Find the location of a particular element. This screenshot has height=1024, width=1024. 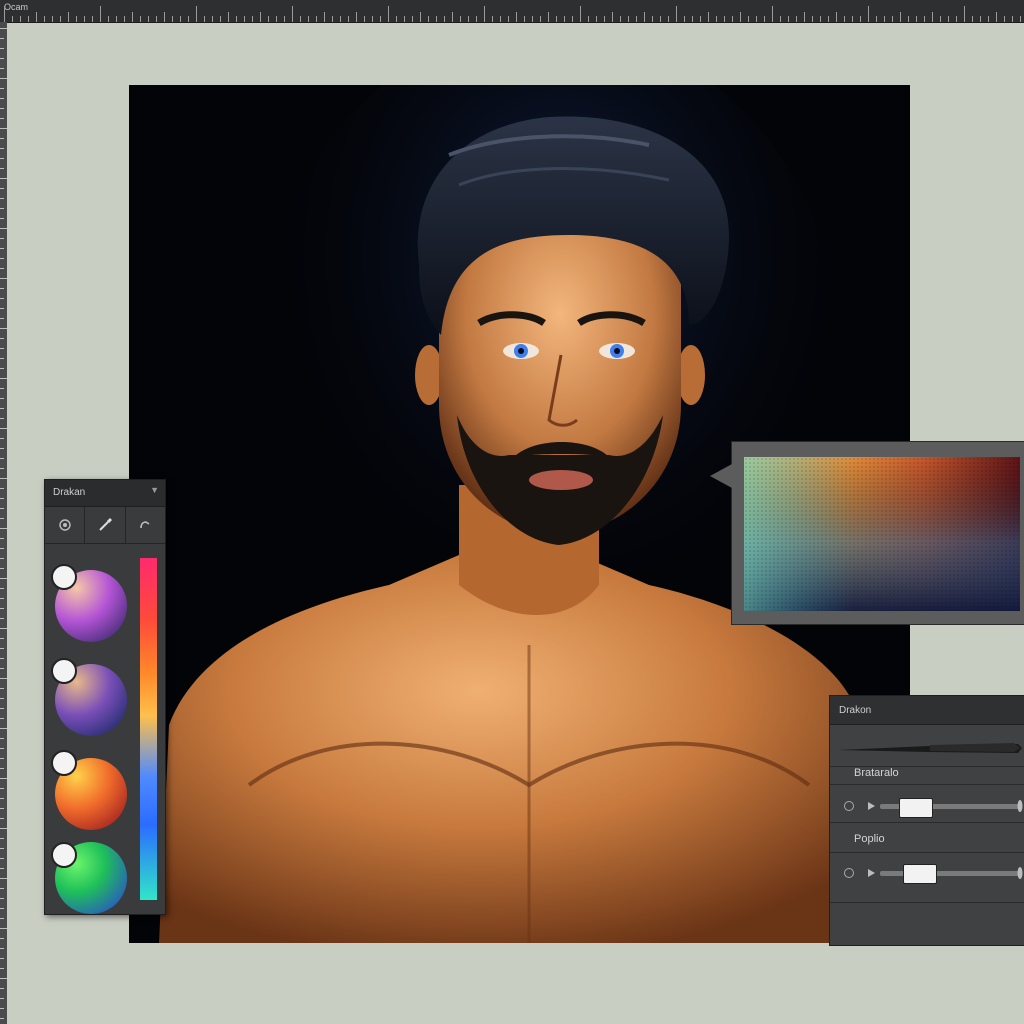

target-tool-button is located at coordinates (65, 525).